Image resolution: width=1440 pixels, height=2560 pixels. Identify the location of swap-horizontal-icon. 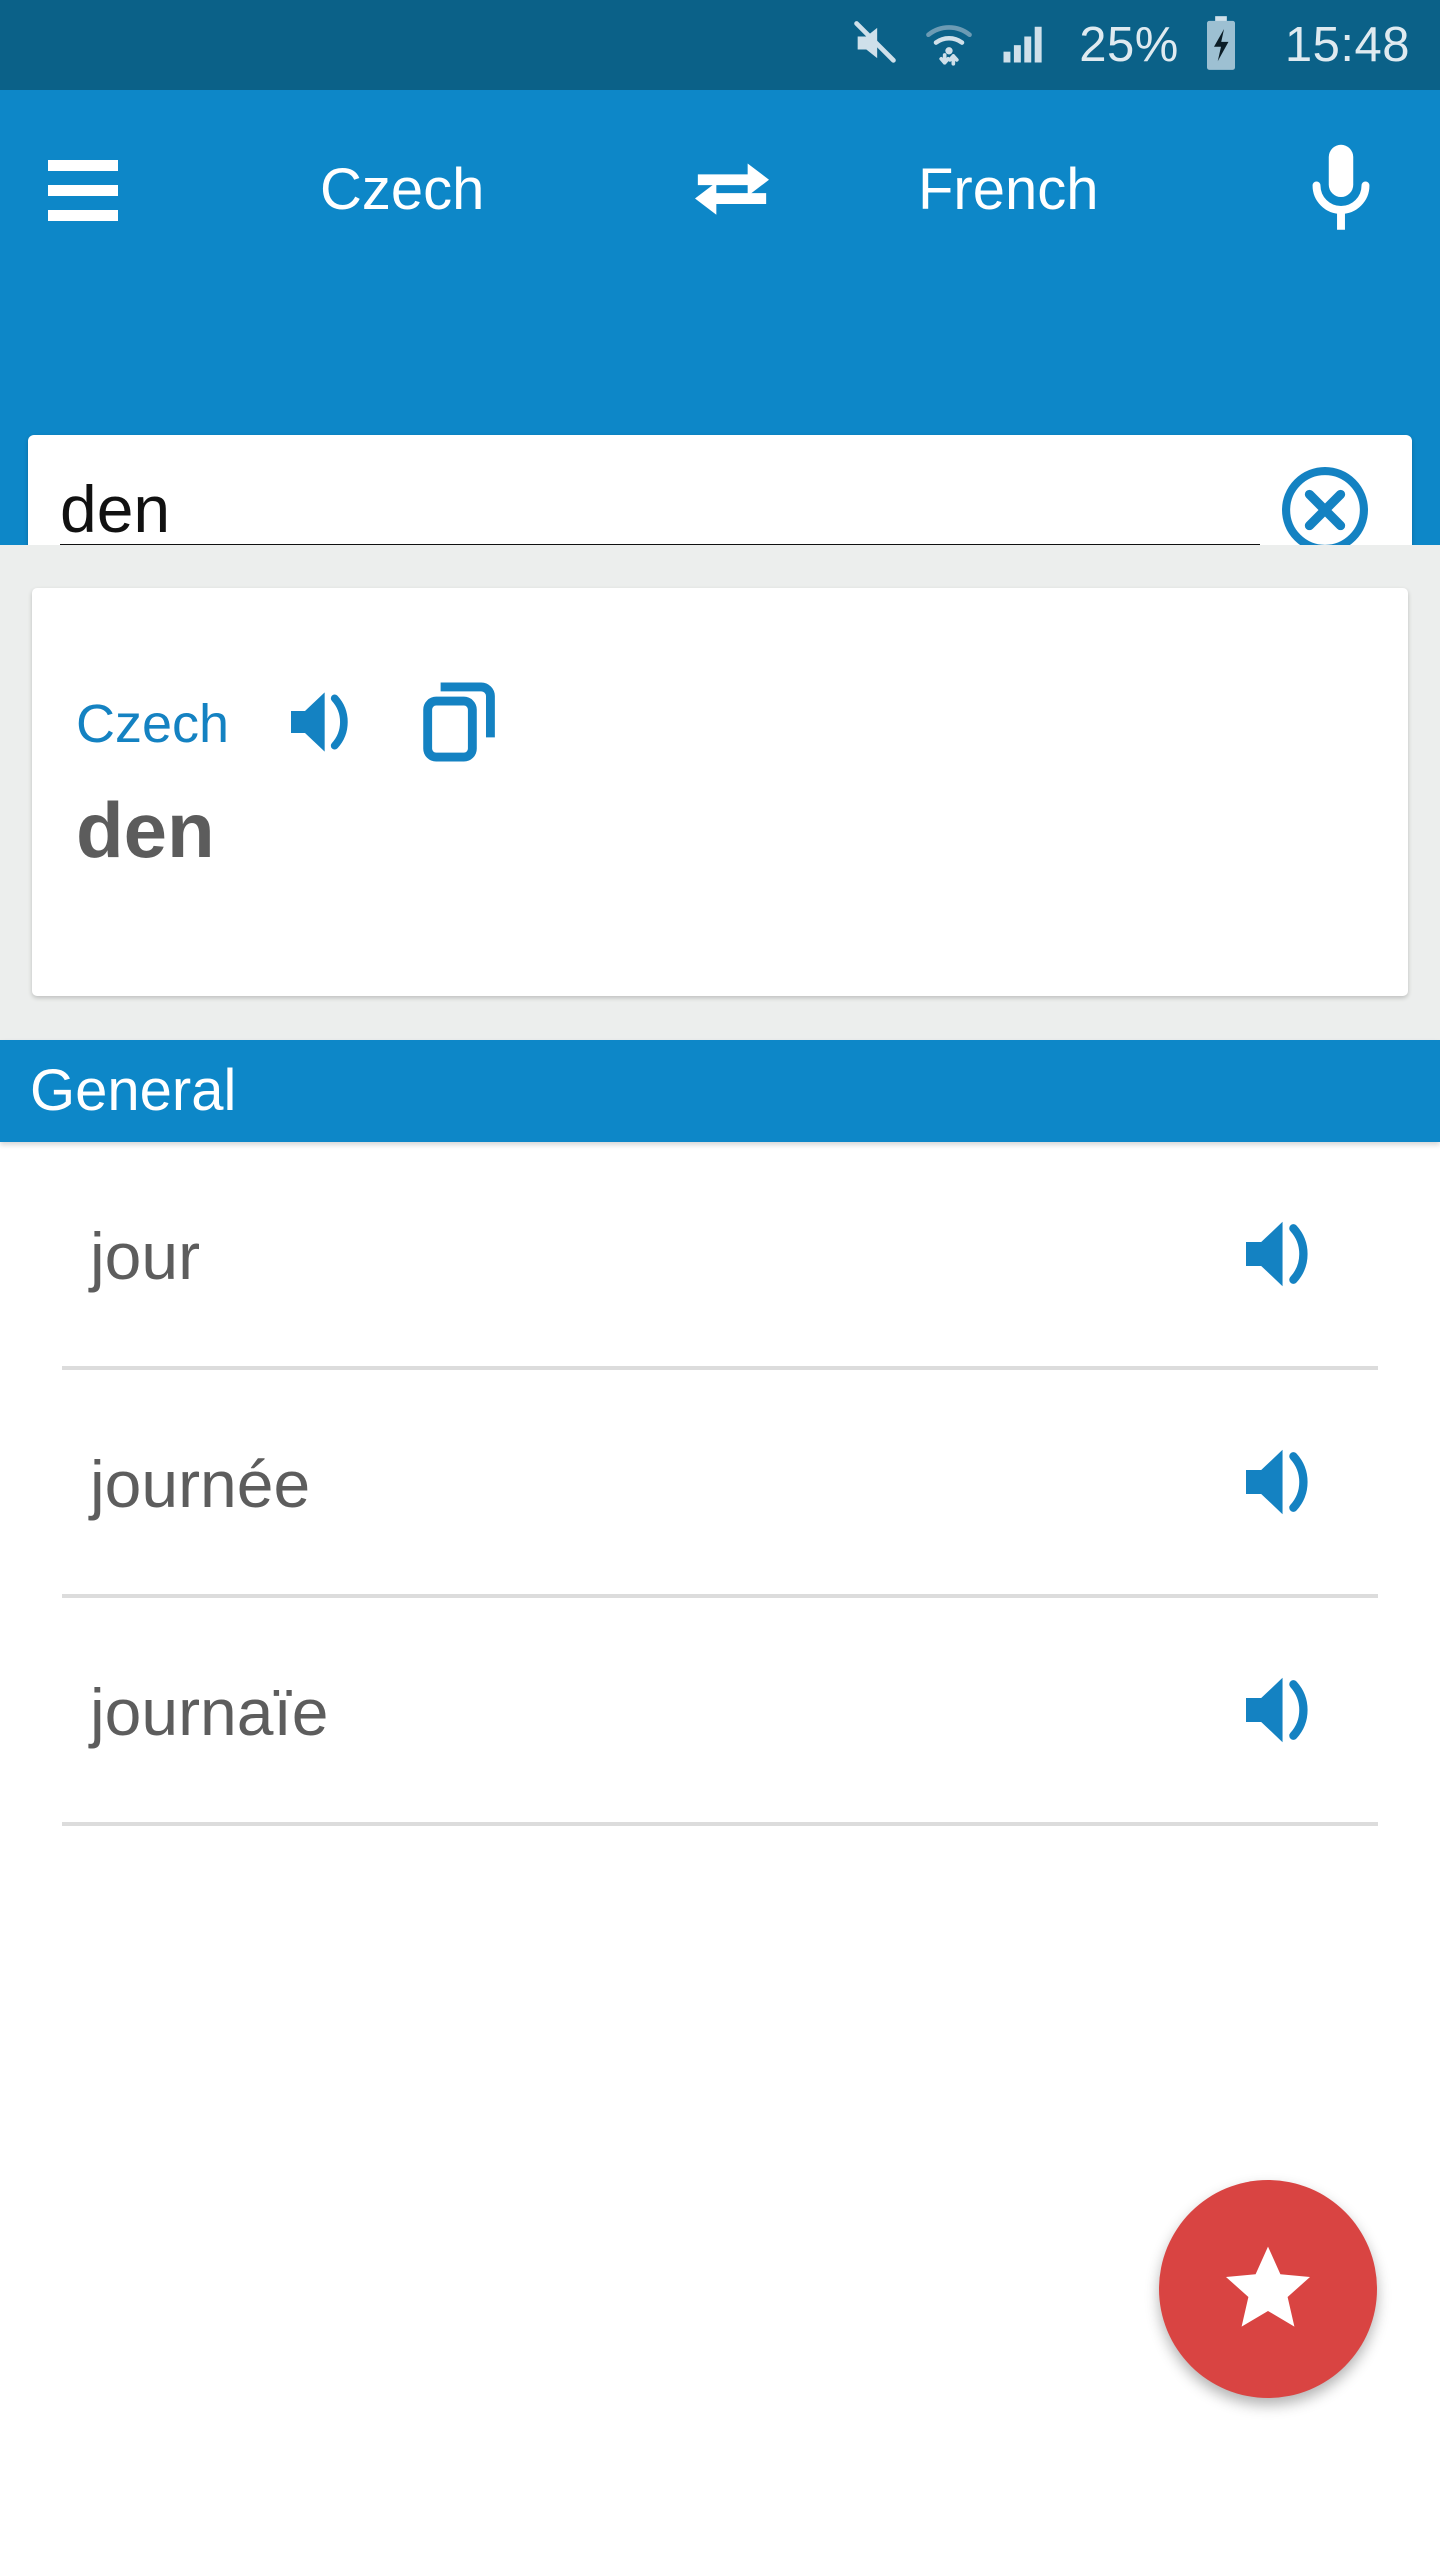
(732, 190).